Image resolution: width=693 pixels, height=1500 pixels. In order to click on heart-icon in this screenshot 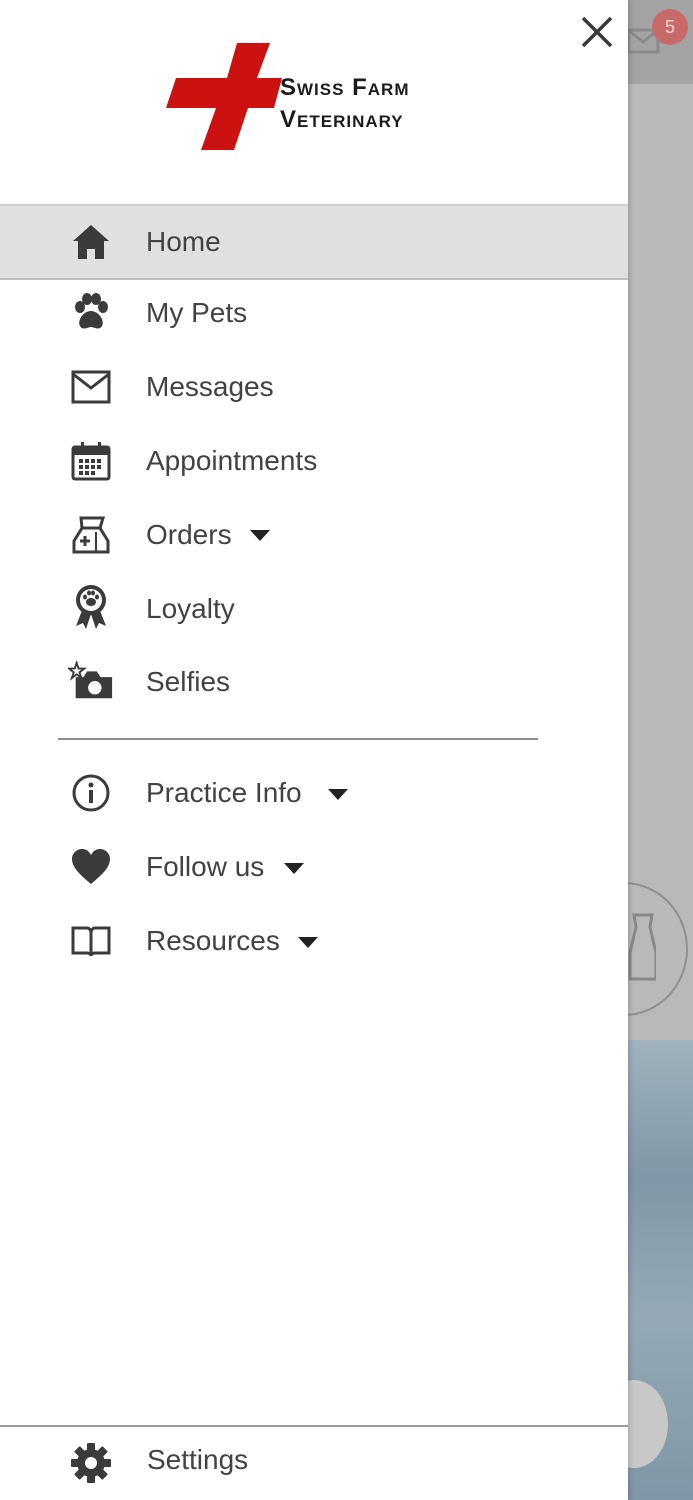, I will do `click(91, 867)`.